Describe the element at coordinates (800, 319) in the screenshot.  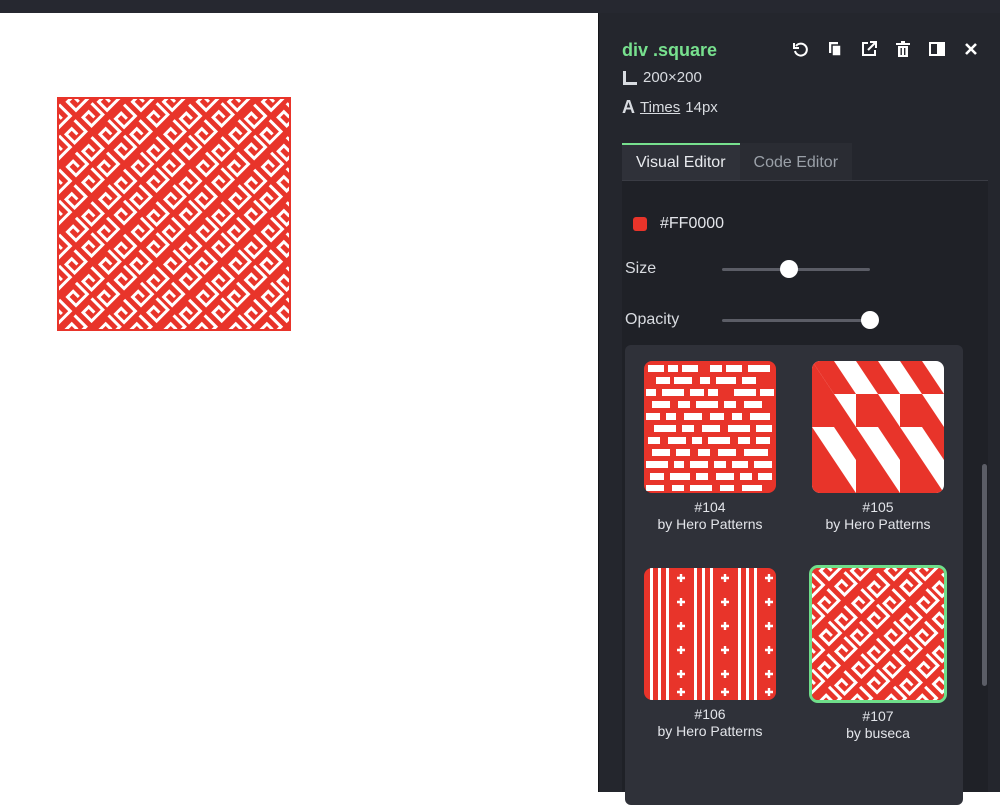
I see `opacity-slider-track` at that location.